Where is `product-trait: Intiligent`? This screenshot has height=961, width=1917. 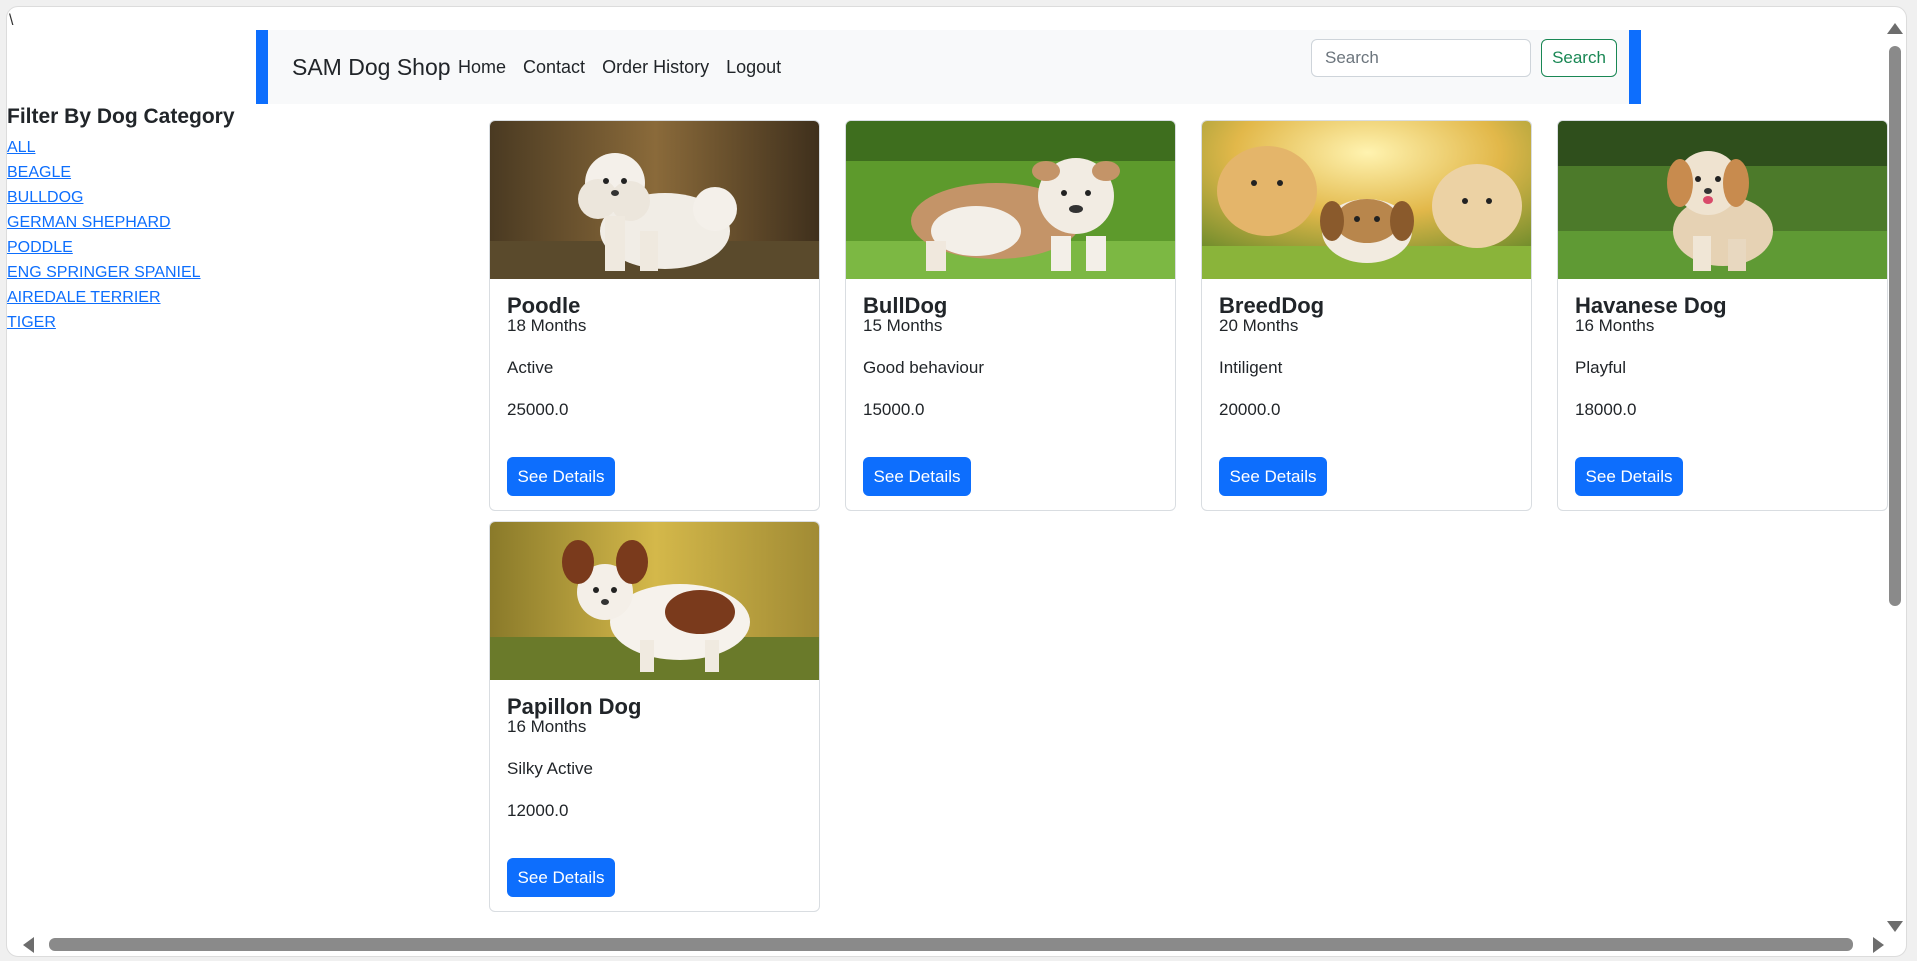
product-trait: Intiligent is located at coordinates (1251, 367).